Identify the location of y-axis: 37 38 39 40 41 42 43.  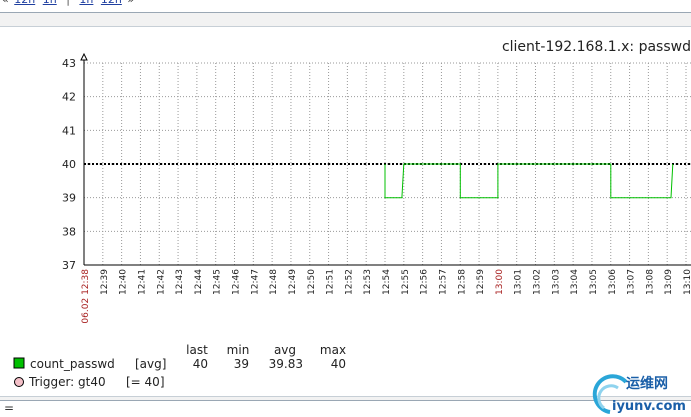
(75, 162).